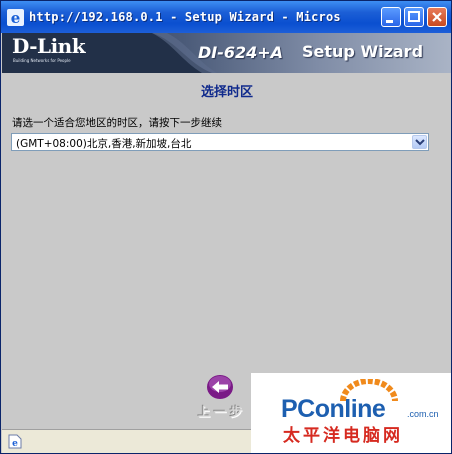 Image resolution: width=452 pixels, height=454 pixels. What do you see at coordinates (241, 52) in the screenshot?
I see `model-name: DI-624+A` at bounding box center [241, 52].